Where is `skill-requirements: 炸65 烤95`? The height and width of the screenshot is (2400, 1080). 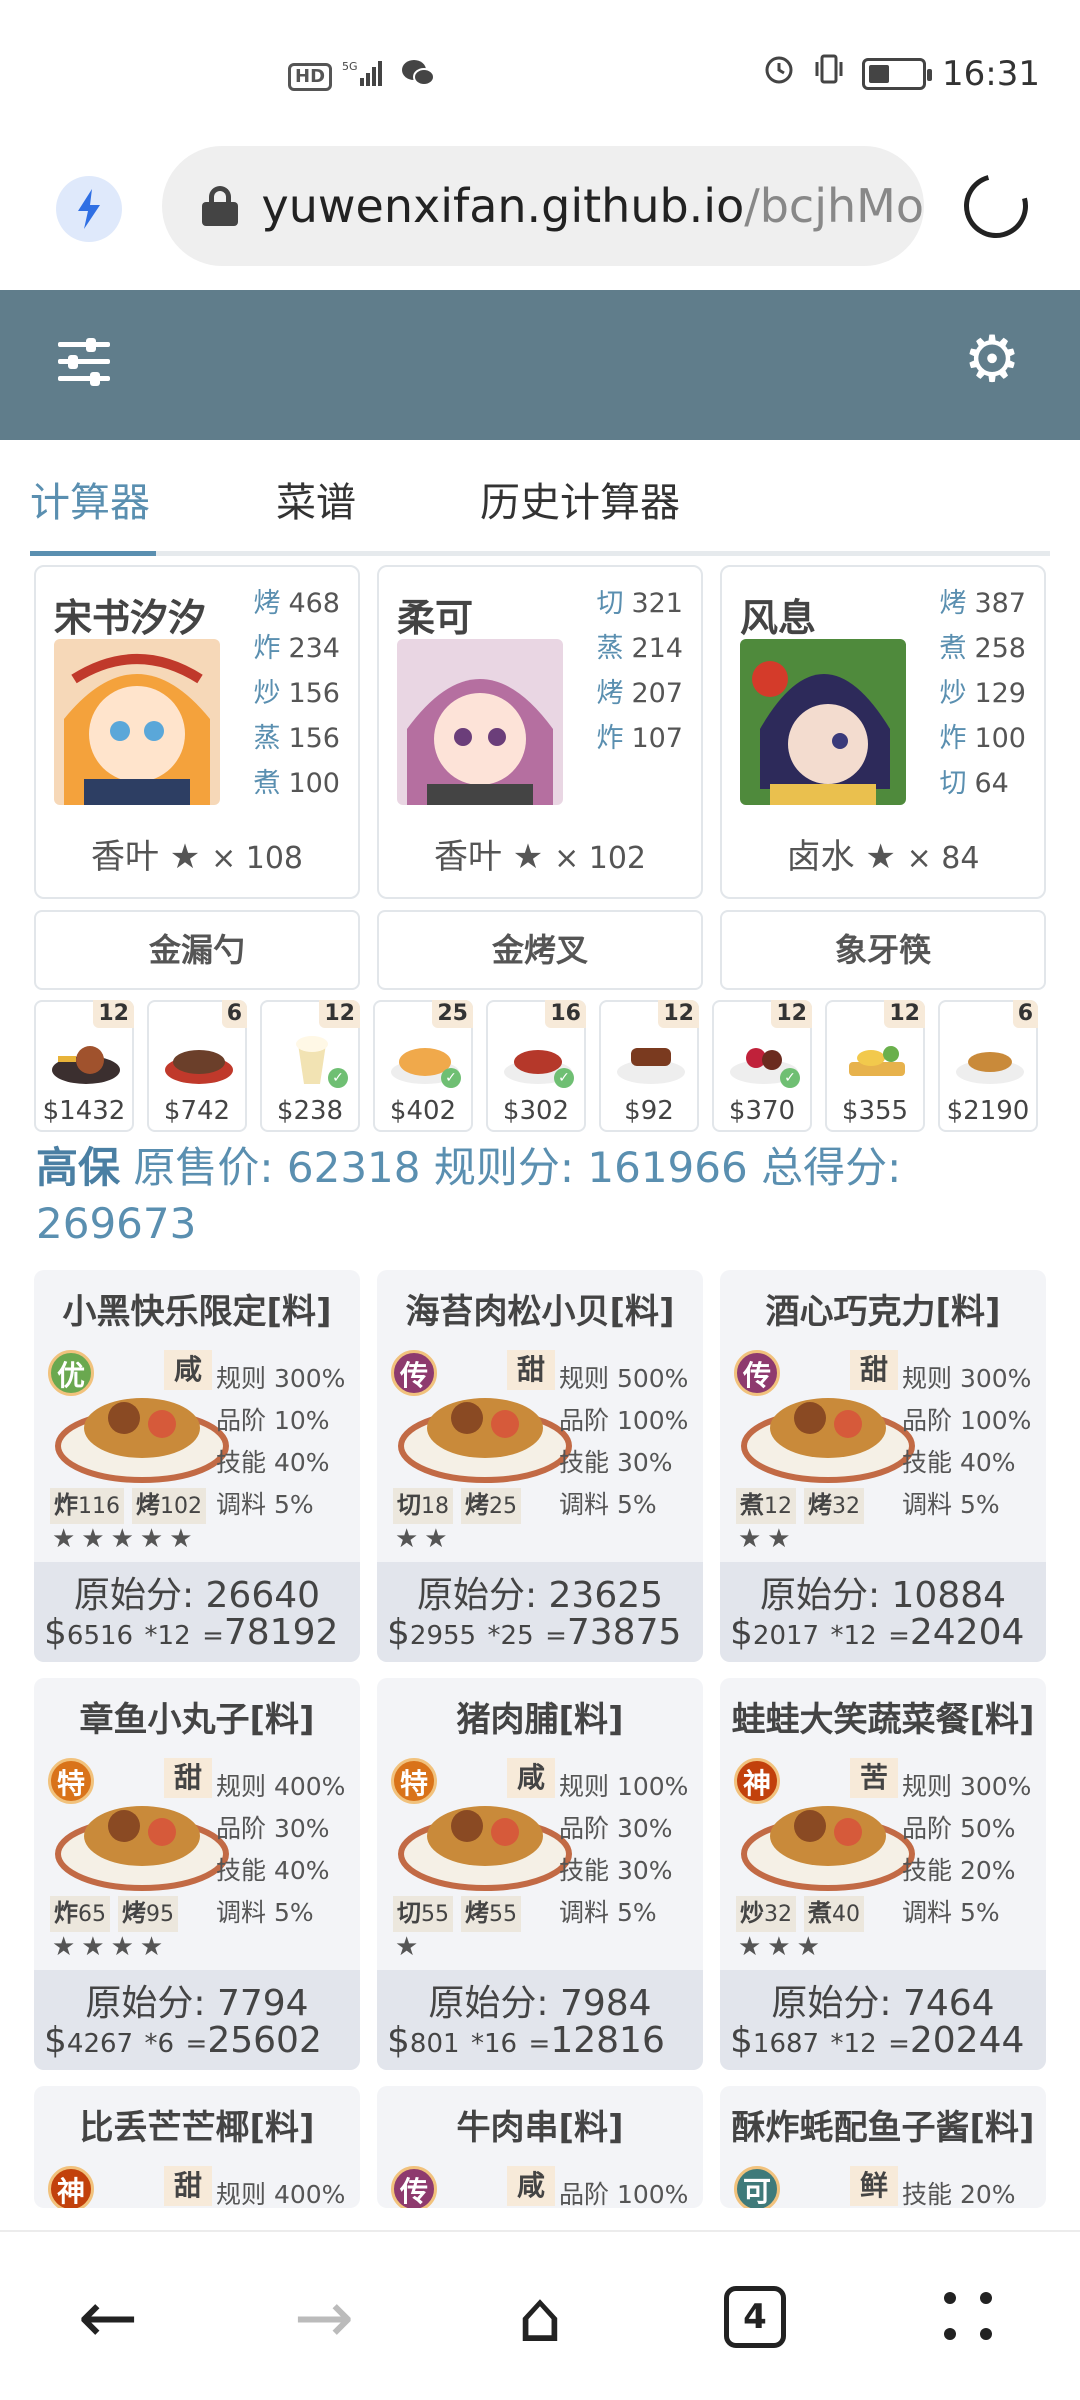
skill-requirements: 炸65 烤95 is located at coordinates (114, 1914).